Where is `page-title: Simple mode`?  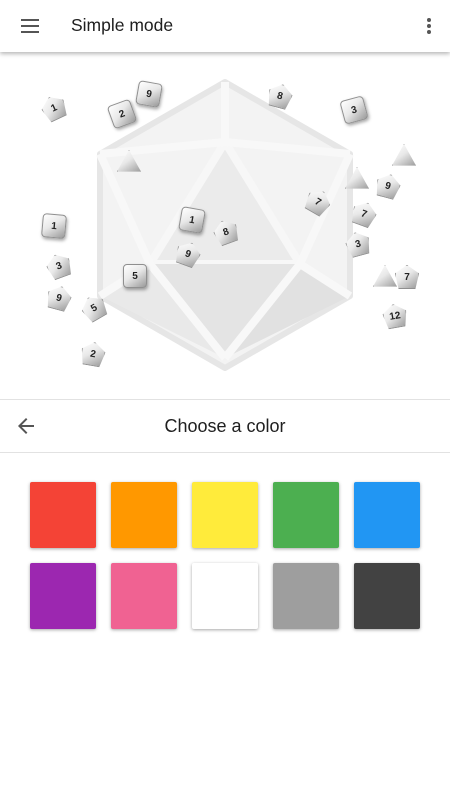 page-title: Simple mode is located at coordinates (122, 25).